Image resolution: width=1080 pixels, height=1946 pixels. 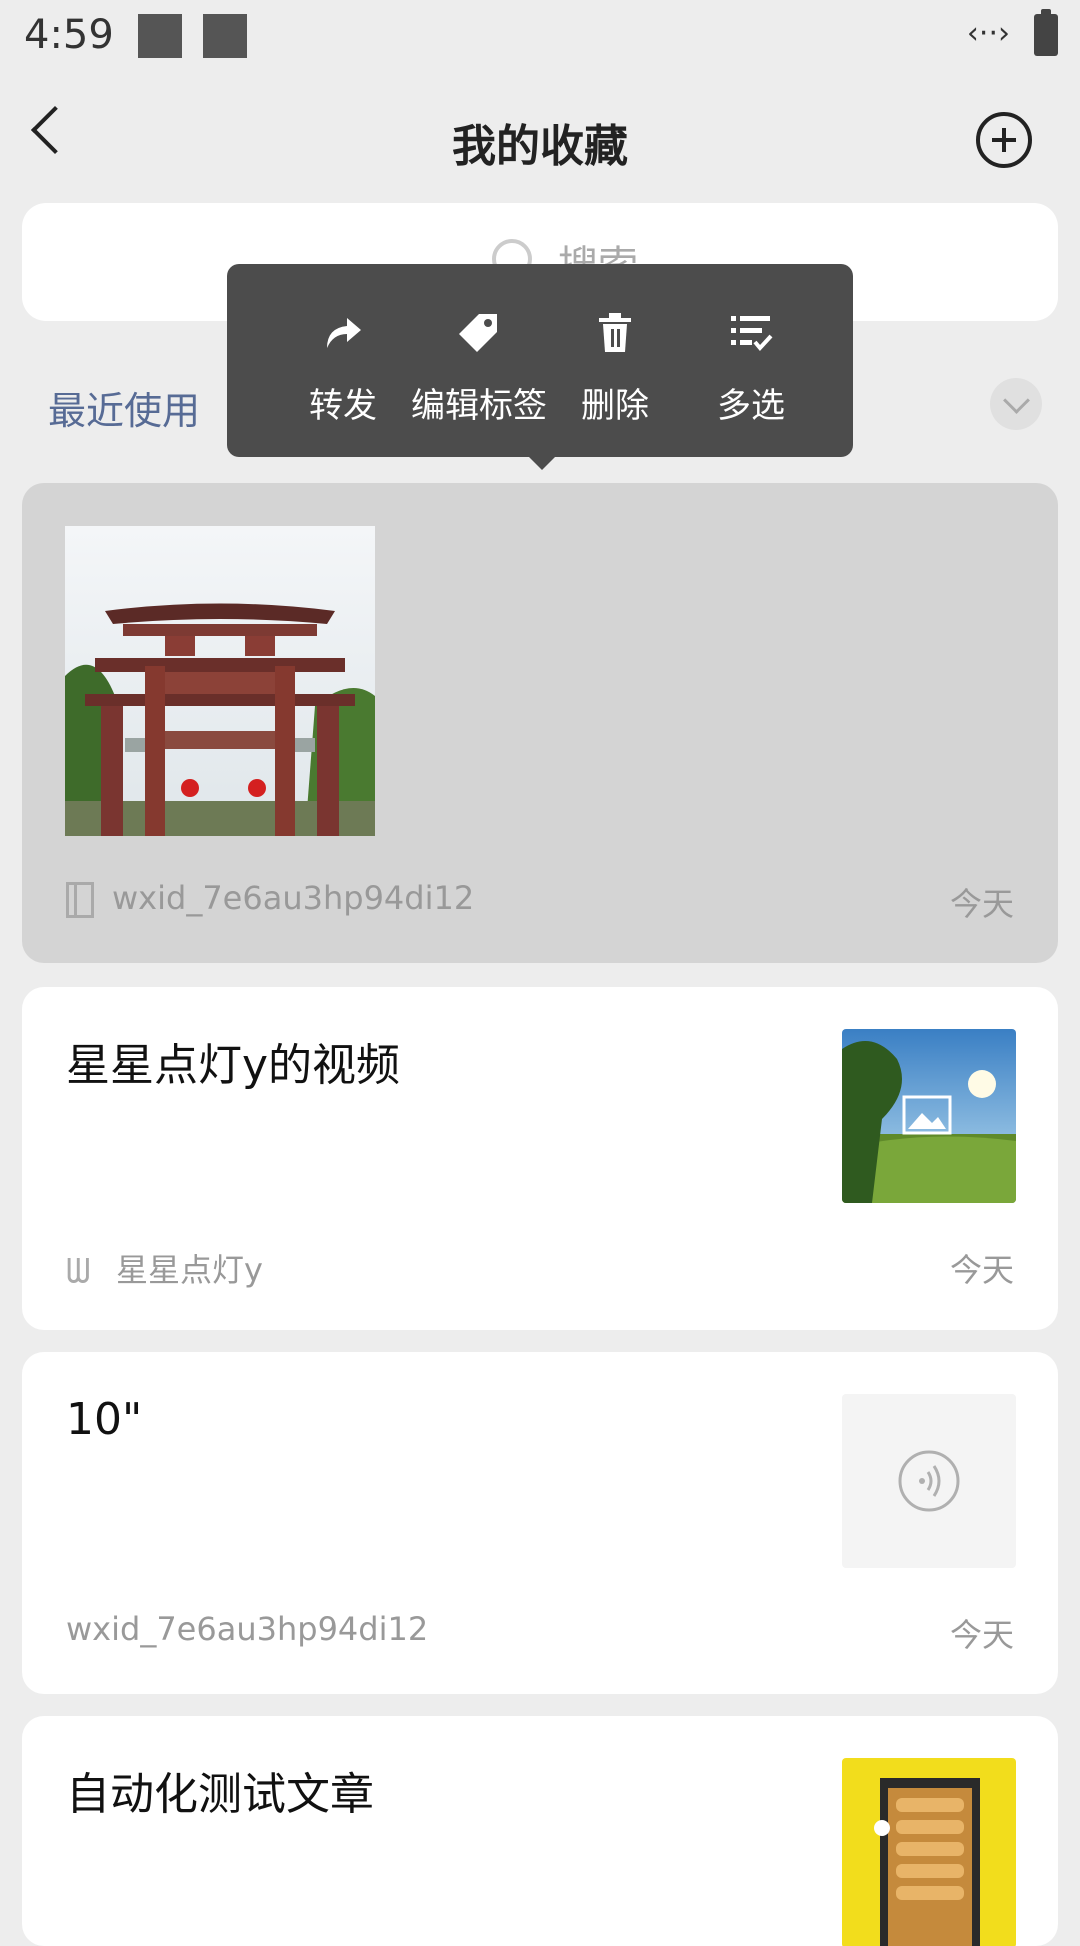 I want to click on channels-icon: ᗯ, so click(x=78, y=1272).